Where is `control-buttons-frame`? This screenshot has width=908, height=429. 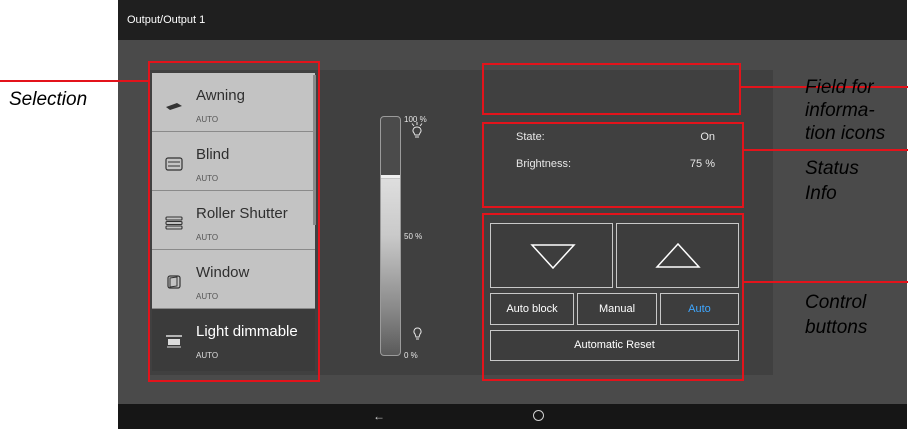
control-buttons-frame is located at coordinates (613, 297).